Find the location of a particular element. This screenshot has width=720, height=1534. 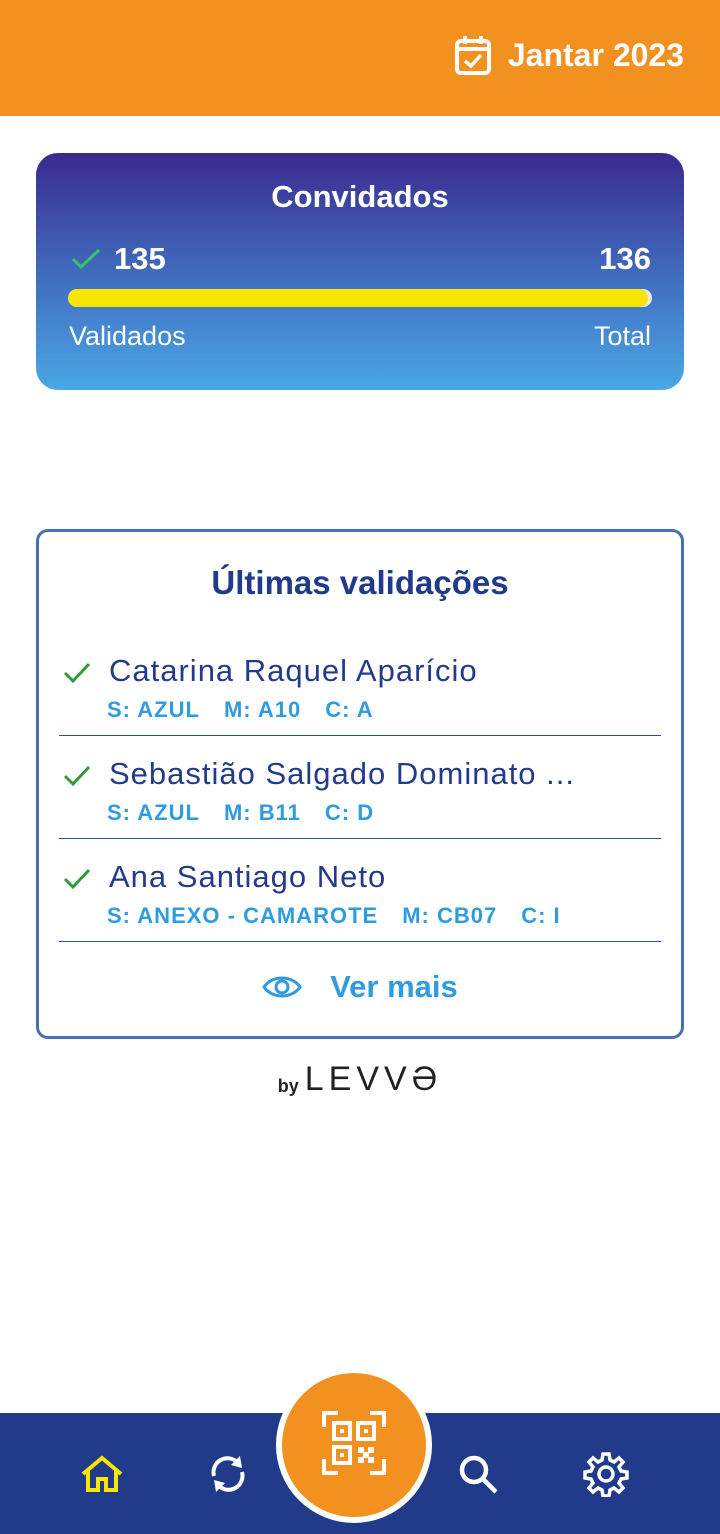

levva-brand-logo: by LEVVƏ is located at coordinates (360, 1079).